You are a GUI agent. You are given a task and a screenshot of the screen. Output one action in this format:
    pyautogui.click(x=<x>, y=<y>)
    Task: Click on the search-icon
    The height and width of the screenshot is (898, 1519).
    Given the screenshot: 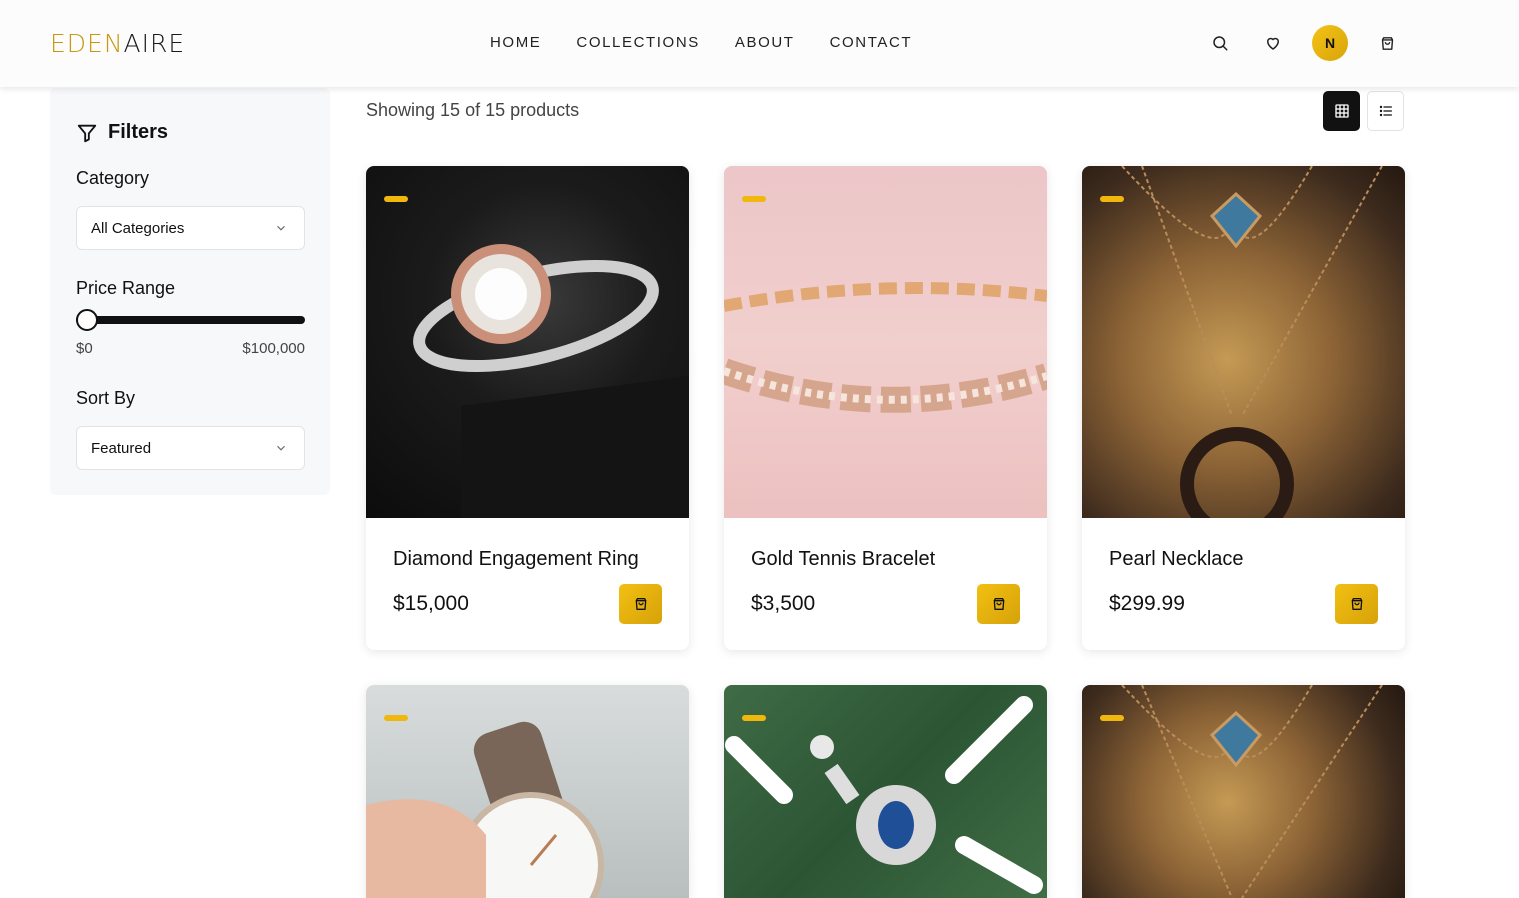 What is the action you would take?
    pyautogui.click(x=1220, y=43)
    